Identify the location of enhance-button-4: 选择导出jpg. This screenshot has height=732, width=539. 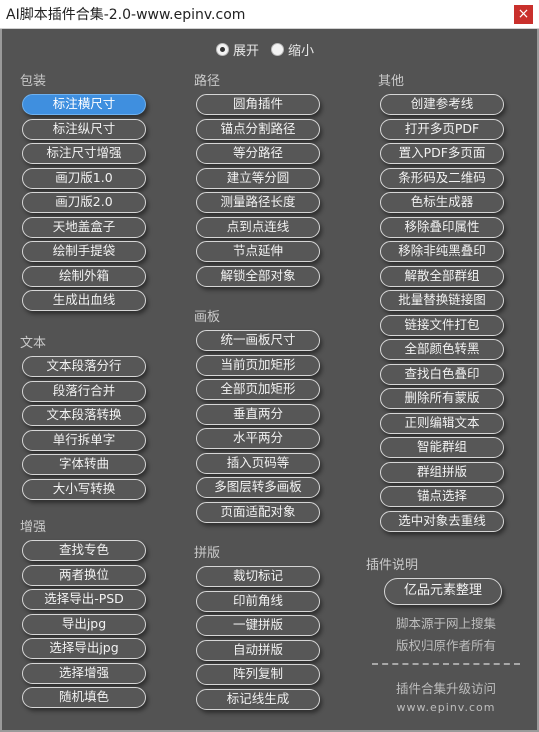
(84, 648).